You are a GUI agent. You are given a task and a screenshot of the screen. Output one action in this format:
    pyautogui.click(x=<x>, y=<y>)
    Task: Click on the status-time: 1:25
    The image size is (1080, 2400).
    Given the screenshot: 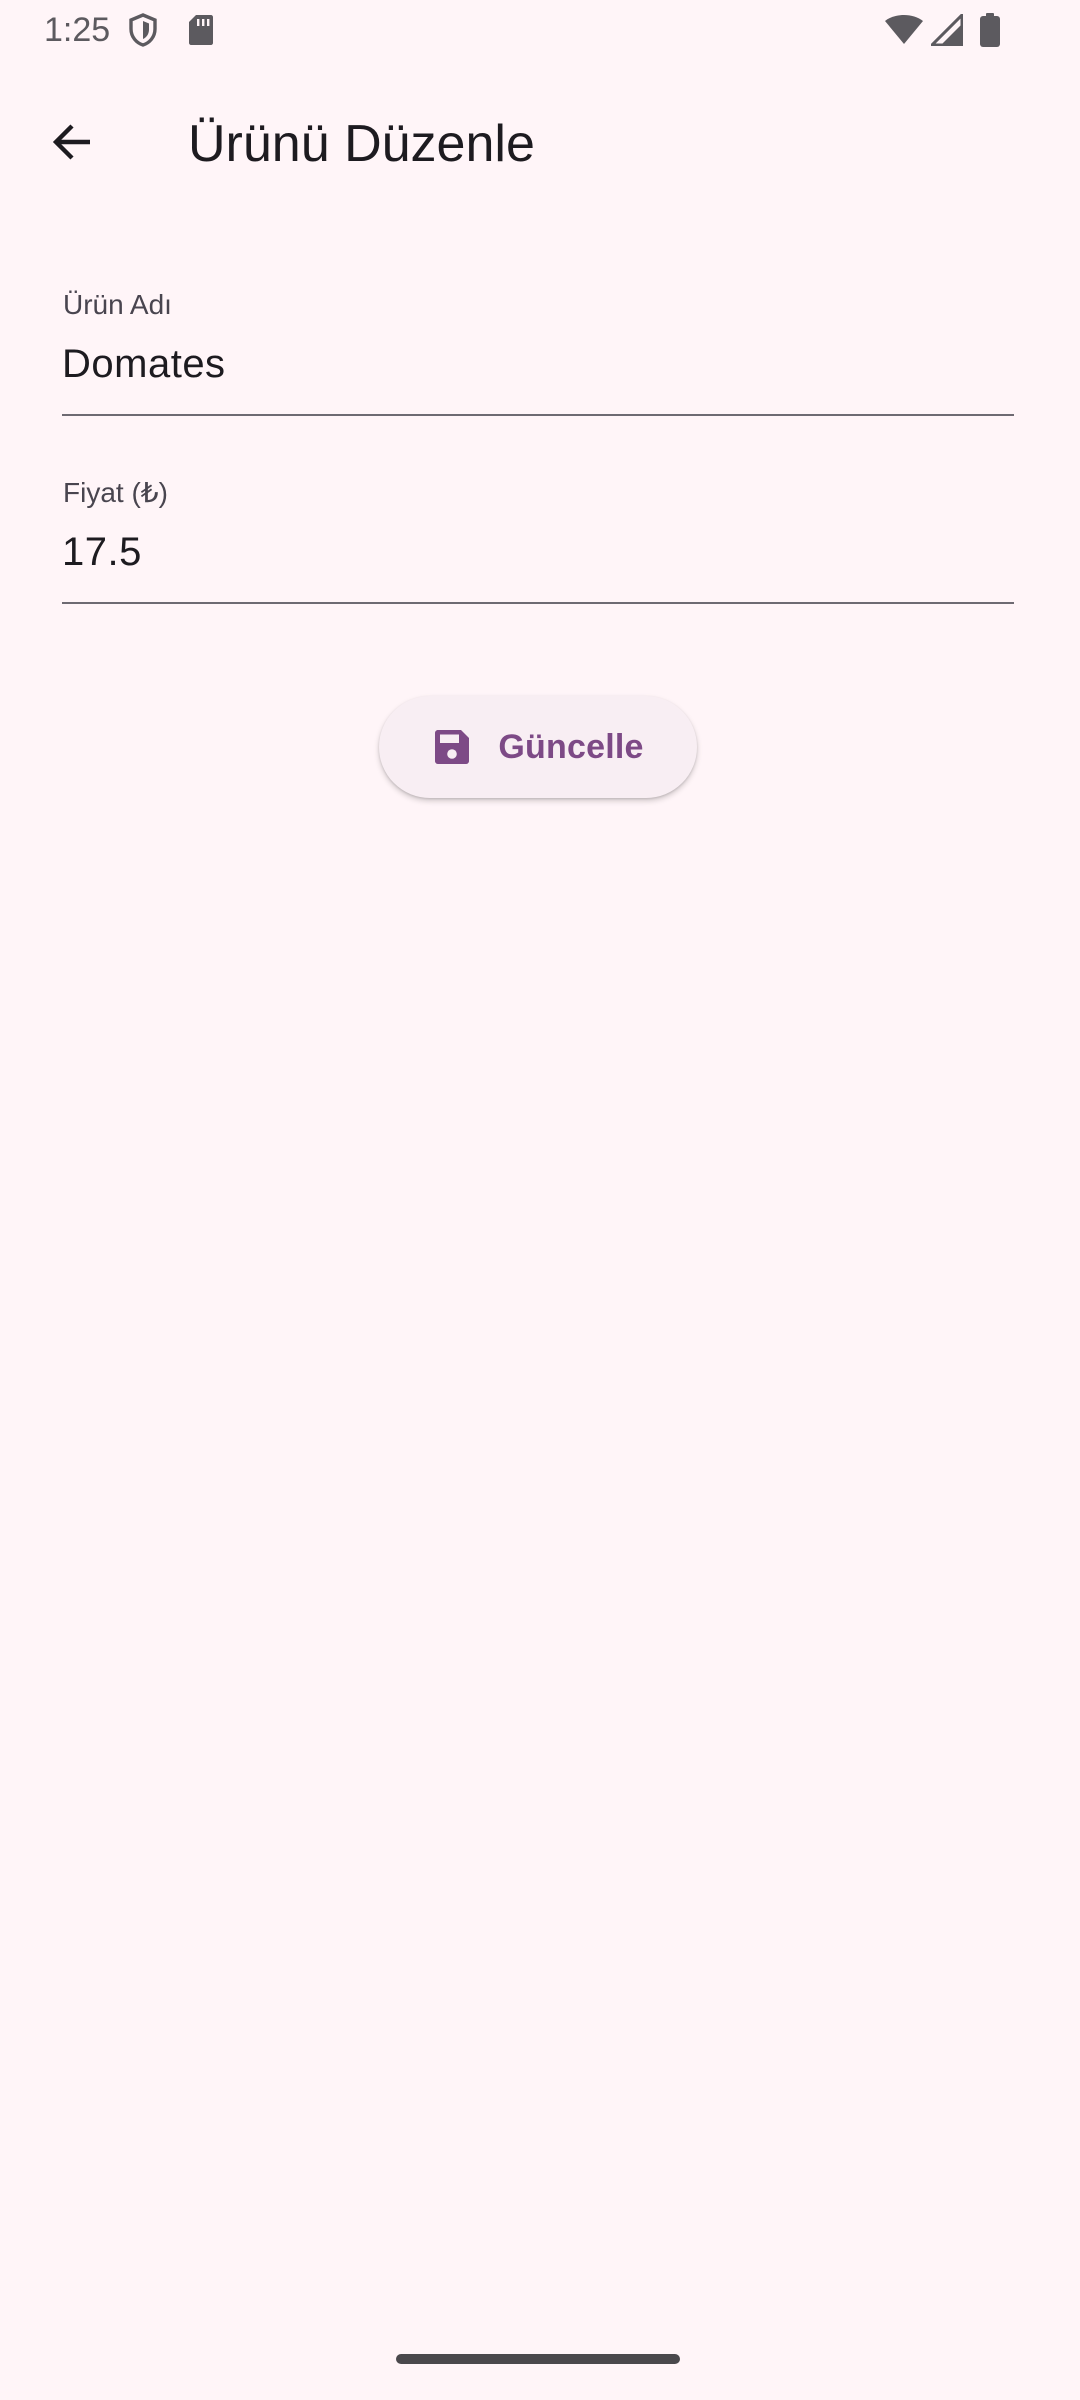 What is the action you would take?
    pyautogui.click(x=77, y=30)
    